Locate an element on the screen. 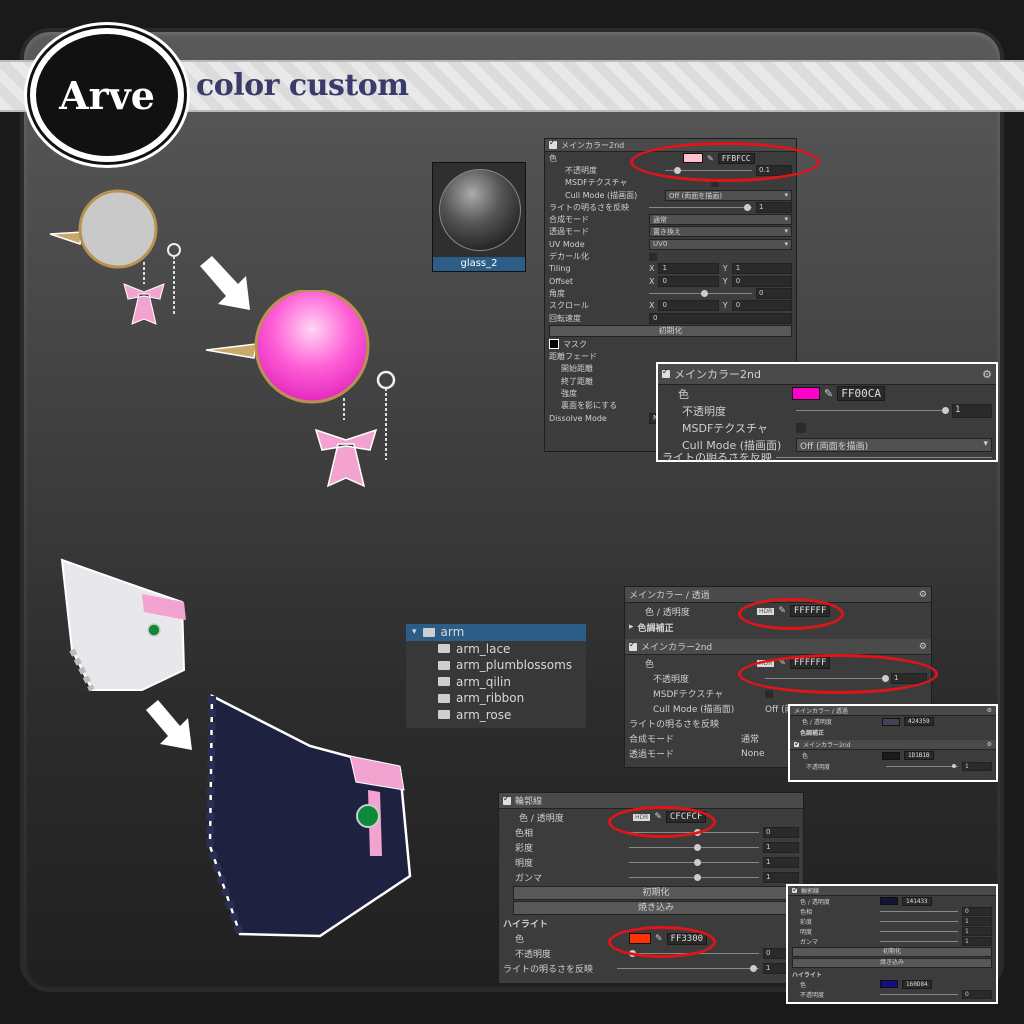 This screenshot has height=1024, width=1024. tree-folder-item: arm_rose is located at coordinates (496, 715).